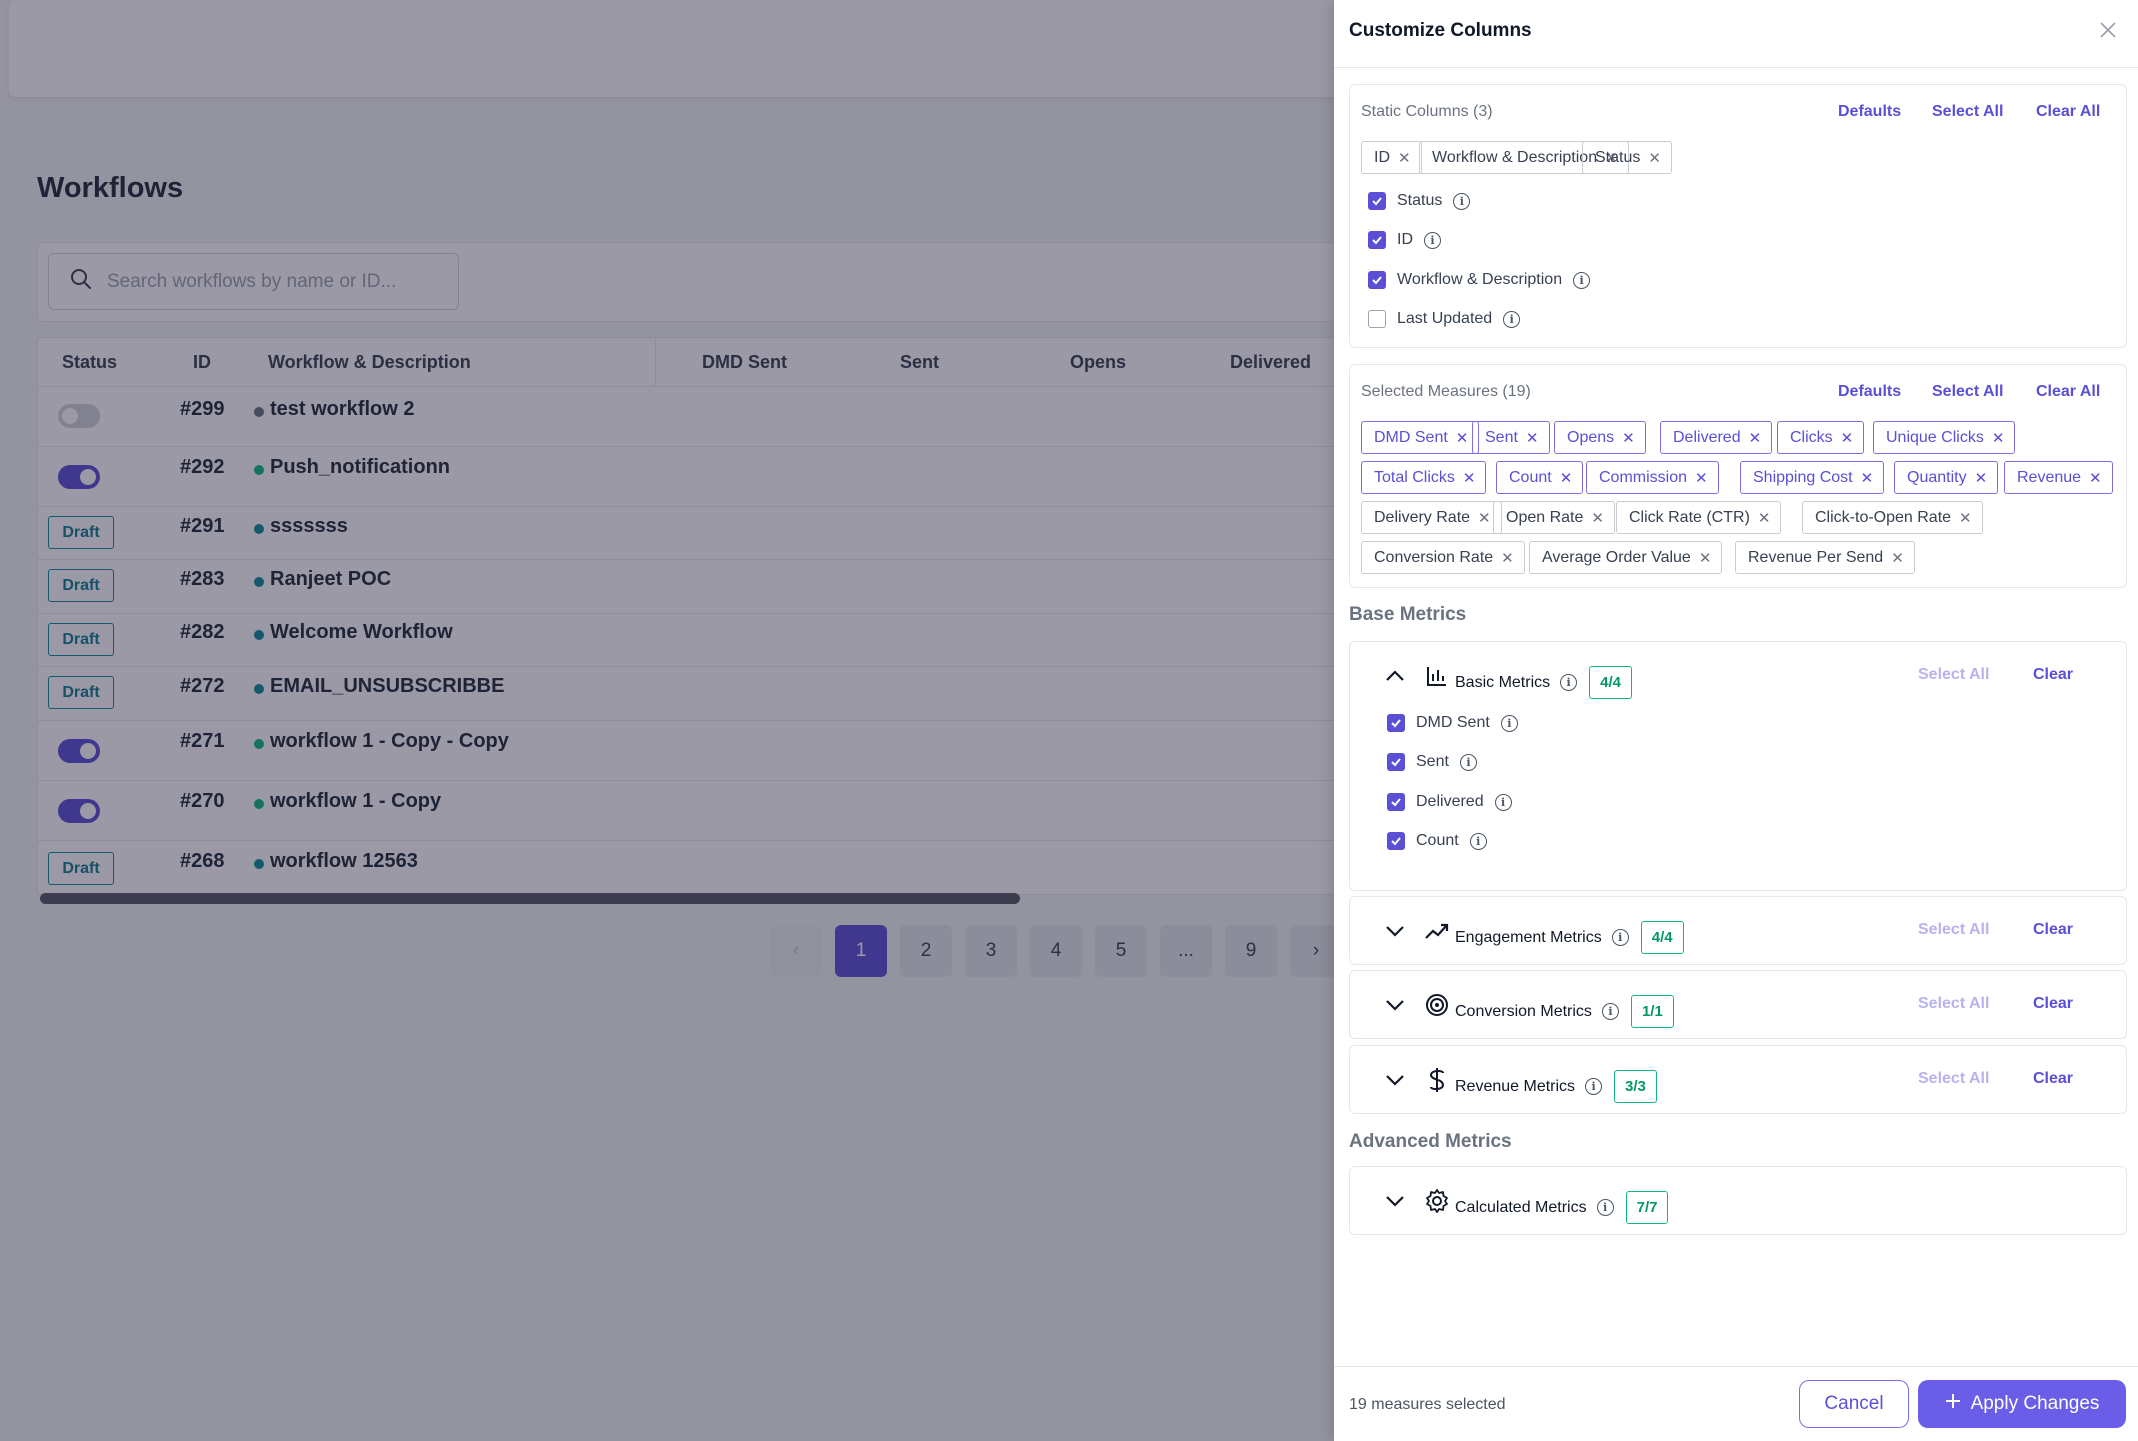  I want to click on metric-option: Count i, so click(1437, 841).